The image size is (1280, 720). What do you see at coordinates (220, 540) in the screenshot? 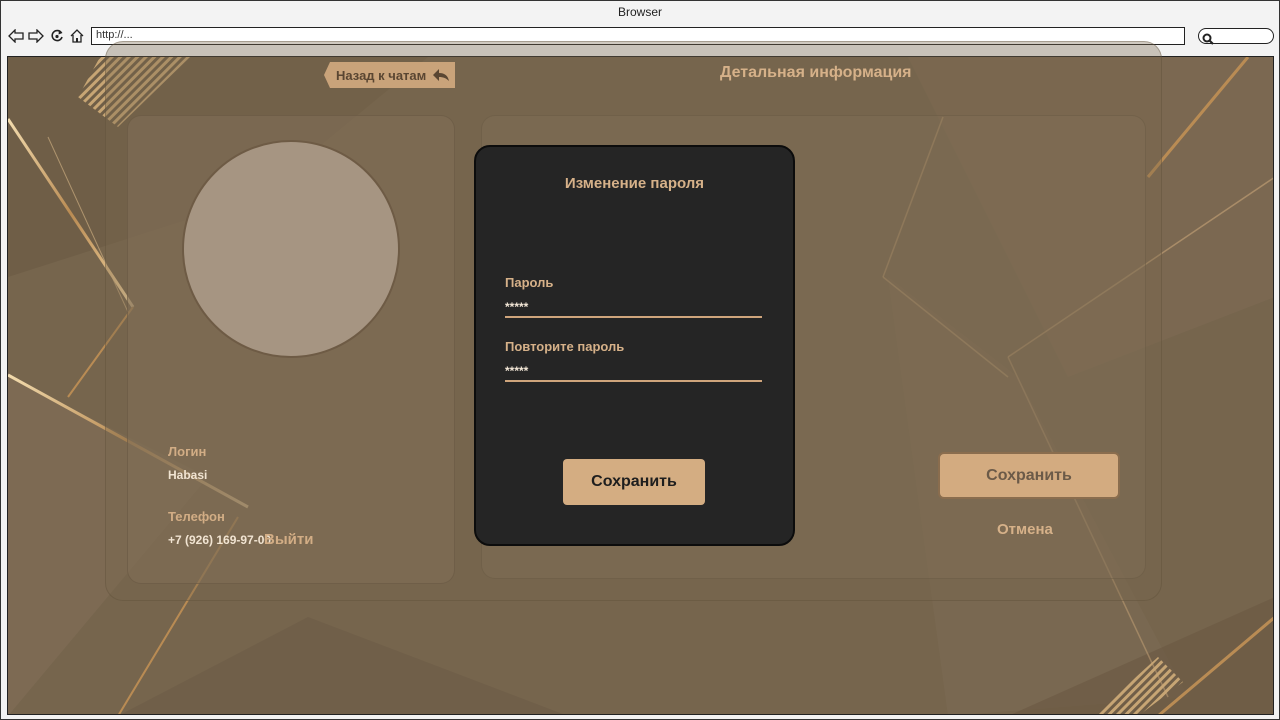
I see `phone-value: +7 (926) 169-97-00` at bounding box center [220, 540].